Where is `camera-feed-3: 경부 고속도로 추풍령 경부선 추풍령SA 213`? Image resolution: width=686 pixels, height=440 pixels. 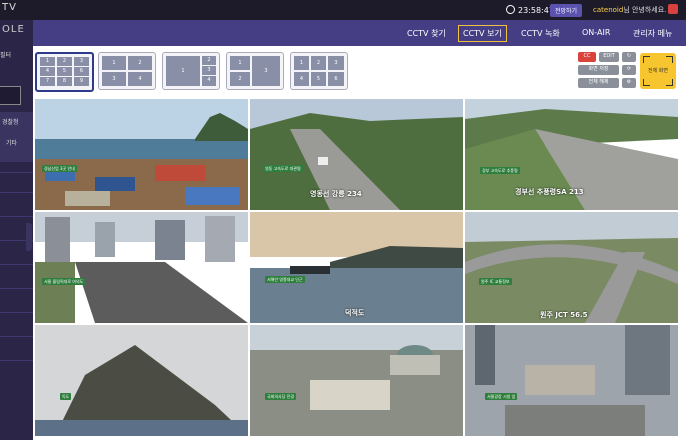
camera-feed-3: 경부 고속도로 추풍령 경부선 추풍령SA 213 is located at coordinates (571, 154).